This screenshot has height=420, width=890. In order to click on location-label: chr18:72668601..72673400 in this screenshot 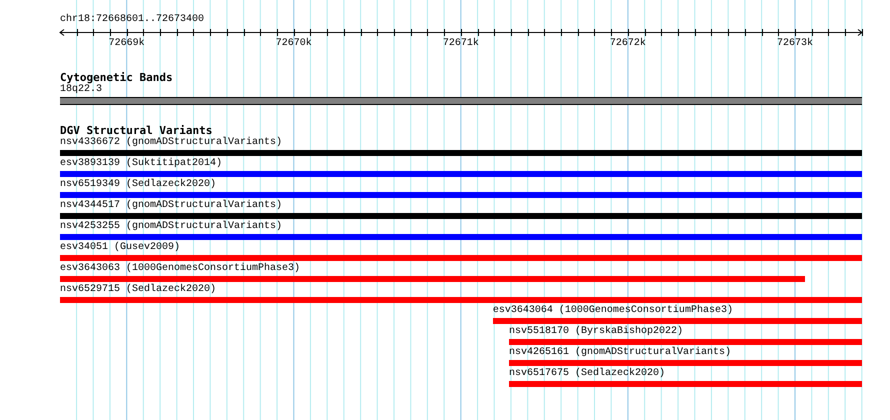, I will do `click(133, 20)`.